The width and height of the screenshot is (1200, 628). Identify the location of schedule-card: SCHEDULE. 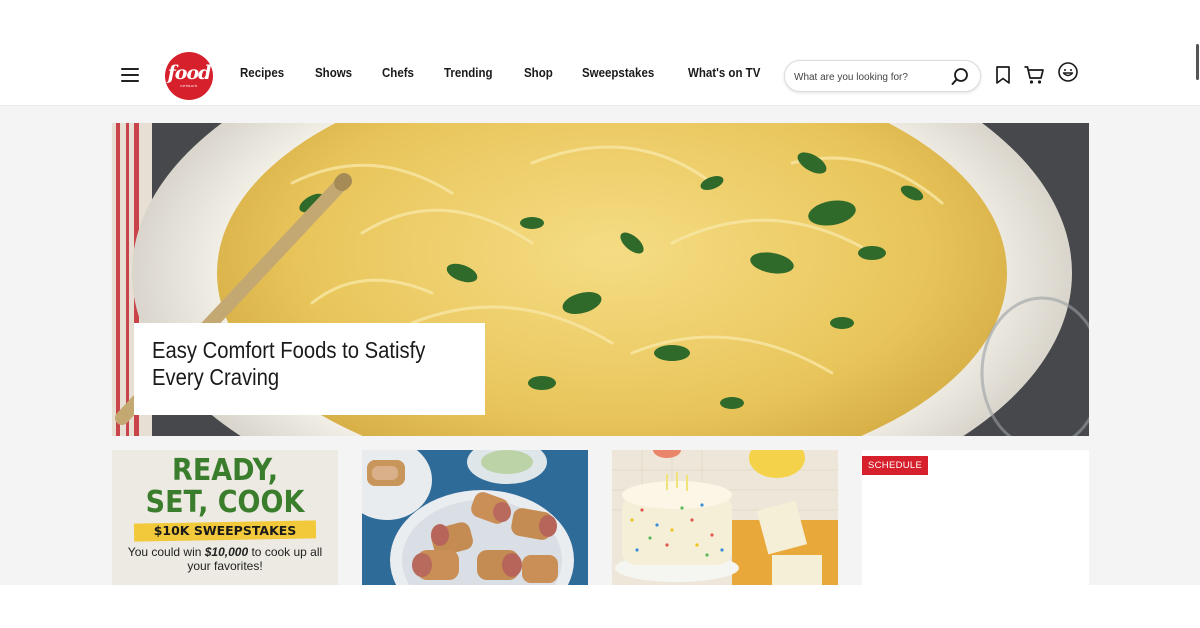
(975, 517).